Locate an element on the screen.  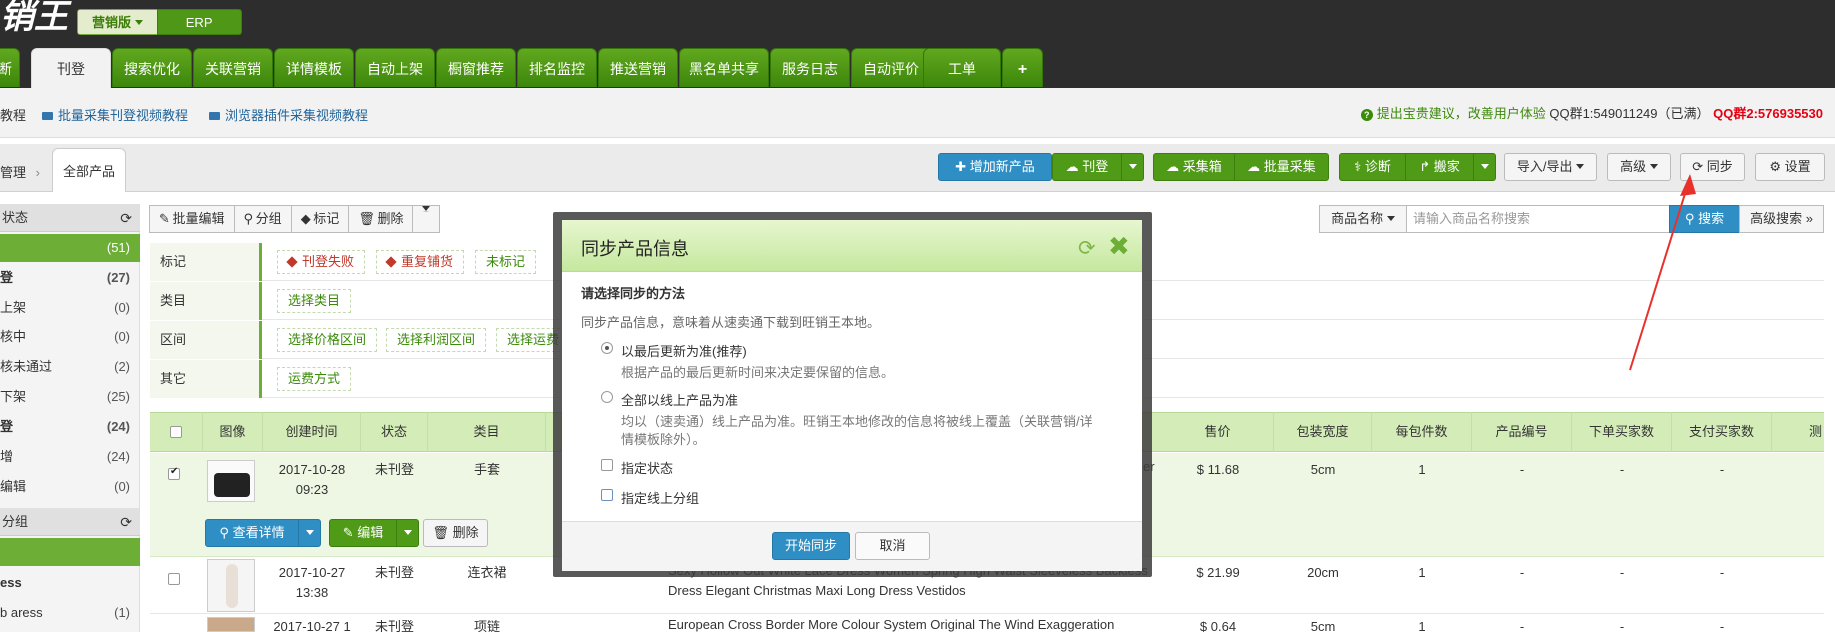
tab-rank-monitor: 排名监控 is located at coordinates (557, 67).